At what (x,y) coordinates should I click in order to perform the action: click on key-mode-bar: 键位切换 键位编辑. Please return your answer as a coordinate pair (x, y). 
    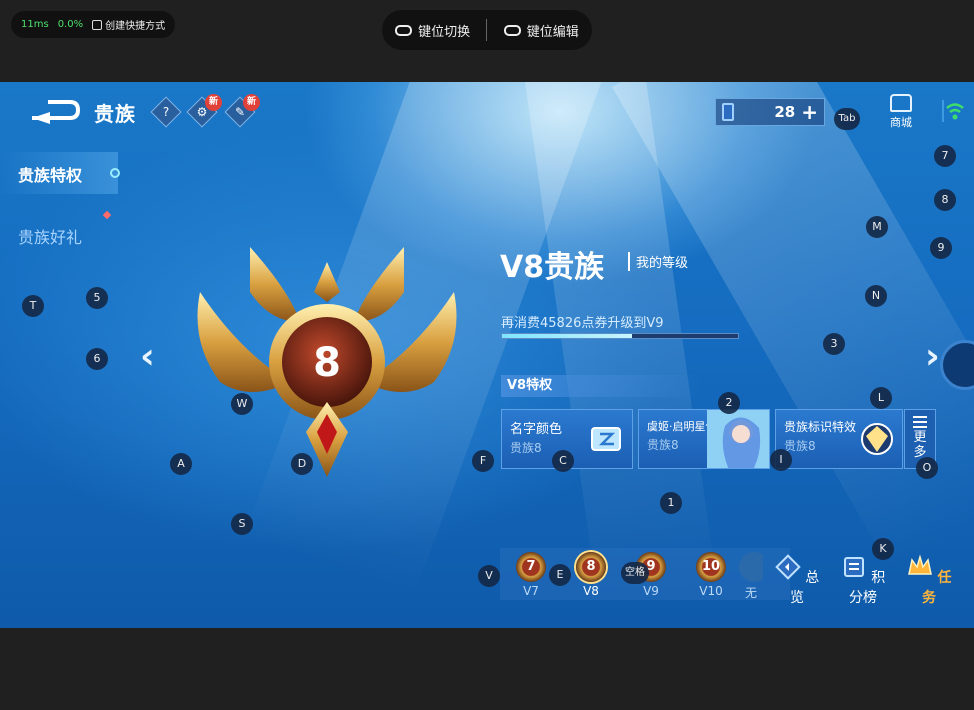
    Looking at the image, I should click on (487, 30).